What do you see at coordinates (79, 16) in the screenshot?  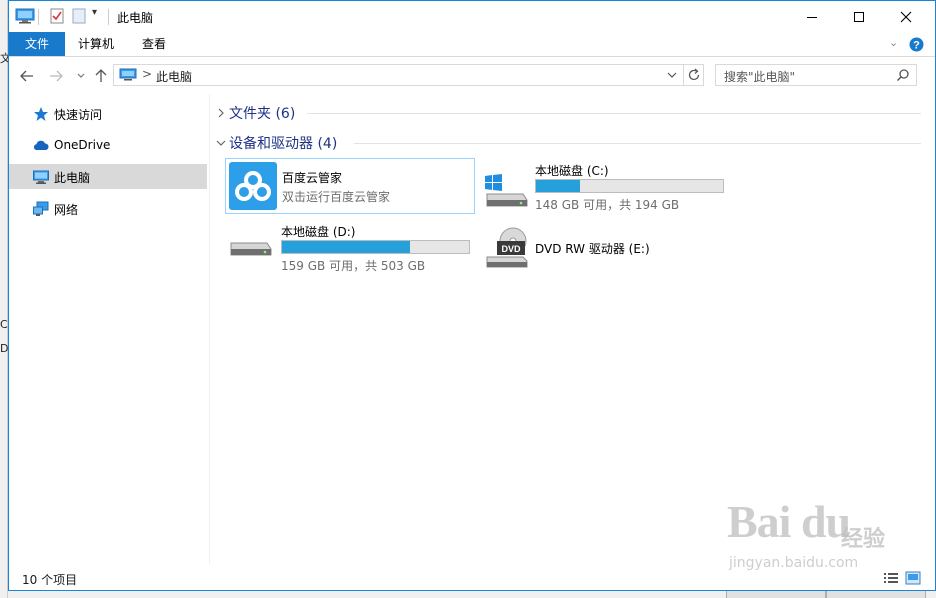 I see `new-folder-icon` at bounding box center [79, 16].